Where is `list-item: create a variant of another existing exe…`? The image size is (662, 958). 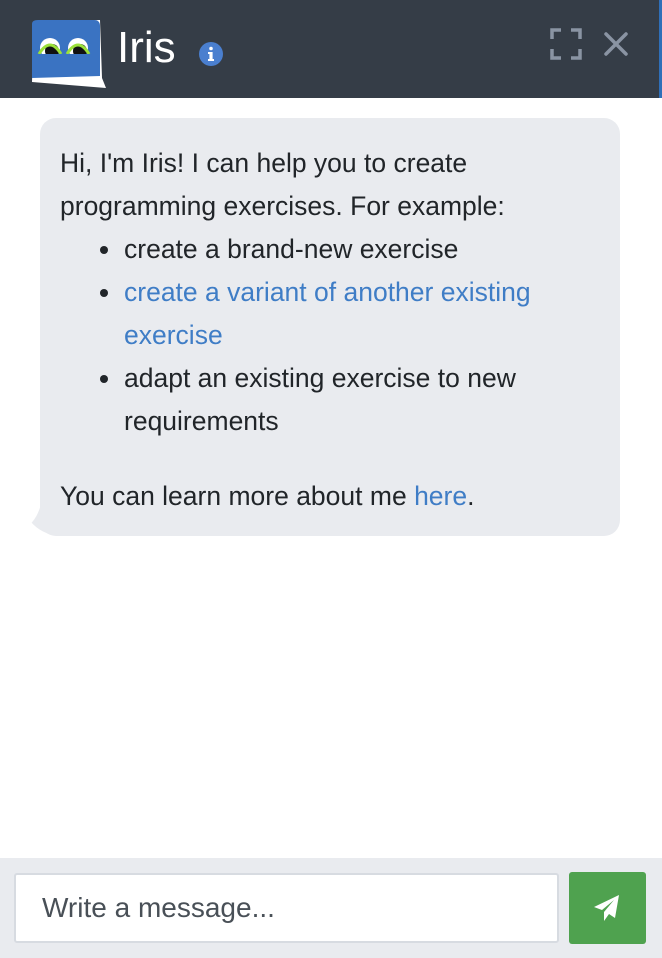
list-item: create a variant of another existing exe… is located at coordinates (350, 314).